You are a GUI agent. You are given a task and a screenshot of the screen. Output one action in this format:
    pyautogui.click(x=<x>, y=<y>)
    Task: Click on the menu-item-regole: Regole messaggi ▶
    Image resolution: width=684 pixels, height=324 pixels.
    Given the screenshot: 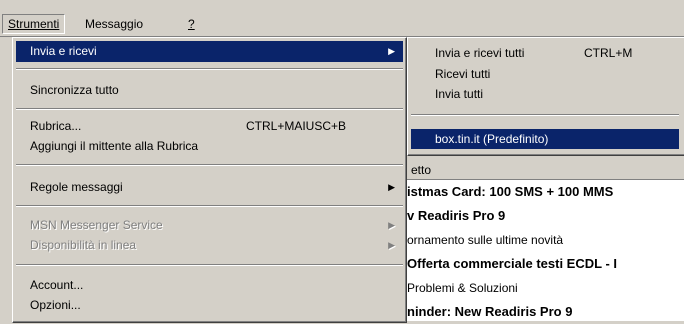 What is the action you would take?
    pyautogui.click(x=209, y=187)
    